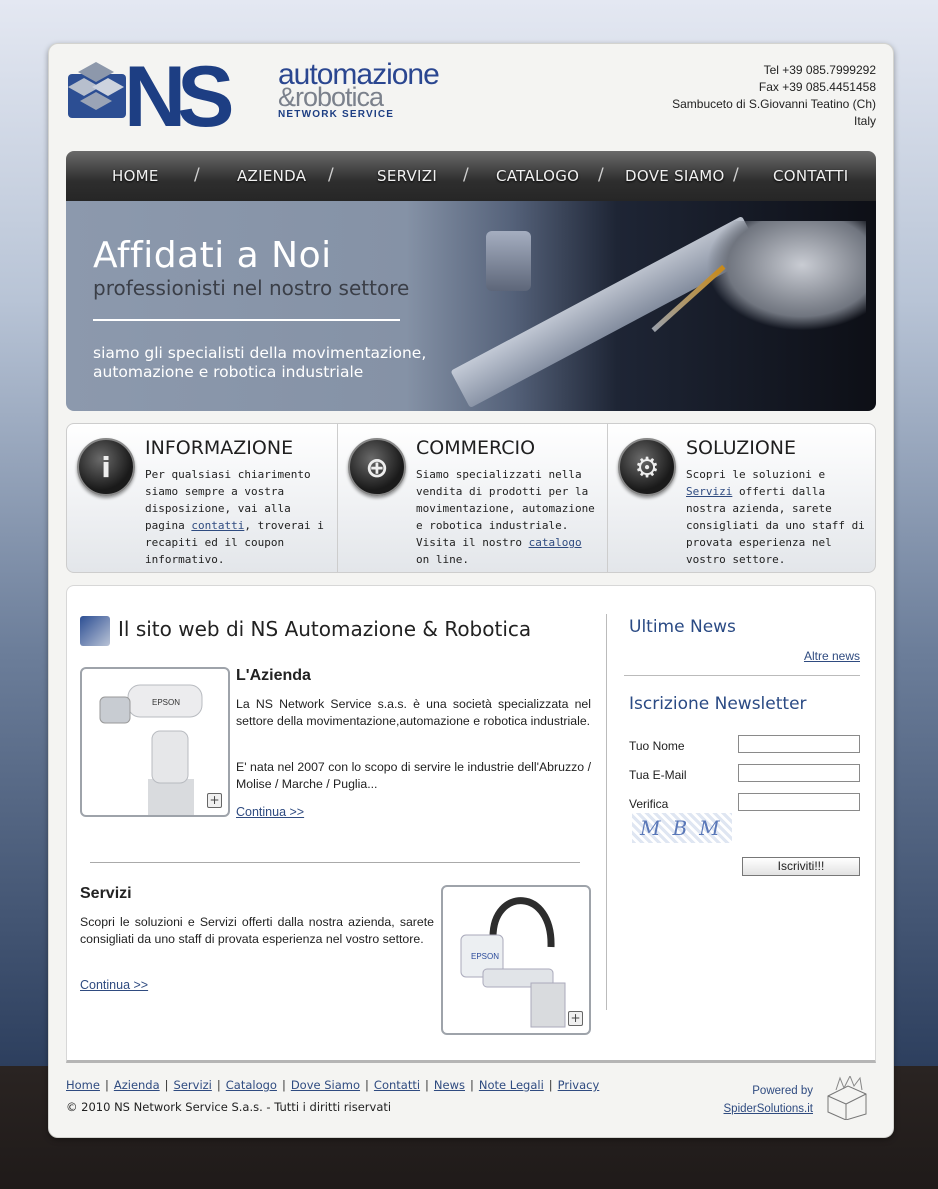 This screenshot has height=1189, width=938. What do you see at coordinates (537, 176) in the screenshot?
I see `nav-catalogo: CATALOGO` at bounding box center [537, 176].